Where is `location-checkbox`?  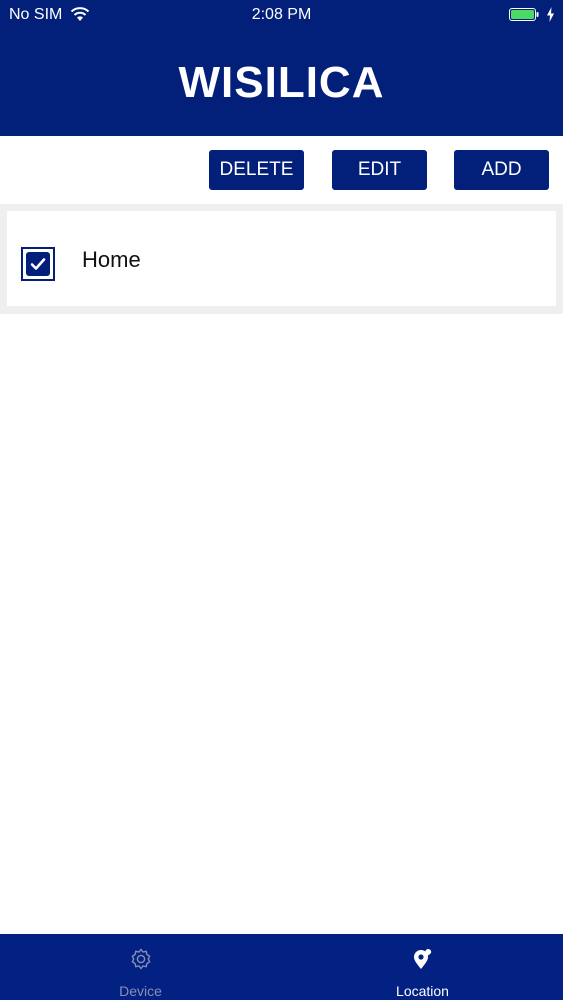 location-checkbox is located at coordinates (38, 264).